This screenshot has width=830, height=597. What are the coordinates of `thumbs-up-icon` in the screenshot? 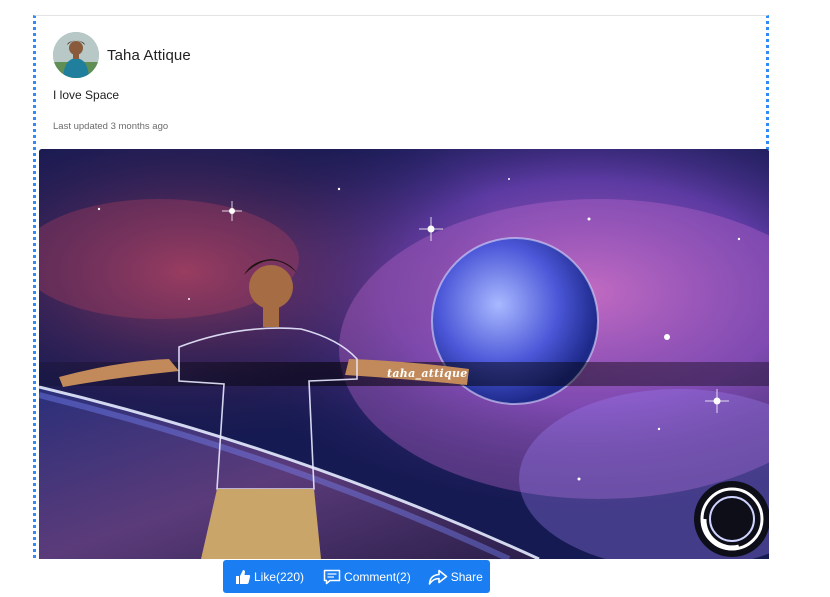 It's located at (243, 576).